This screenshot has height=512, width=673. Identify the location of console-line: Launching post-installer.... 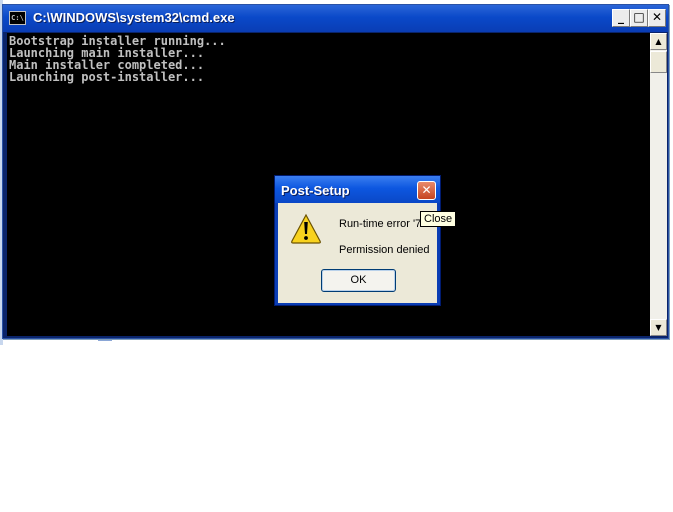
(107, 77).